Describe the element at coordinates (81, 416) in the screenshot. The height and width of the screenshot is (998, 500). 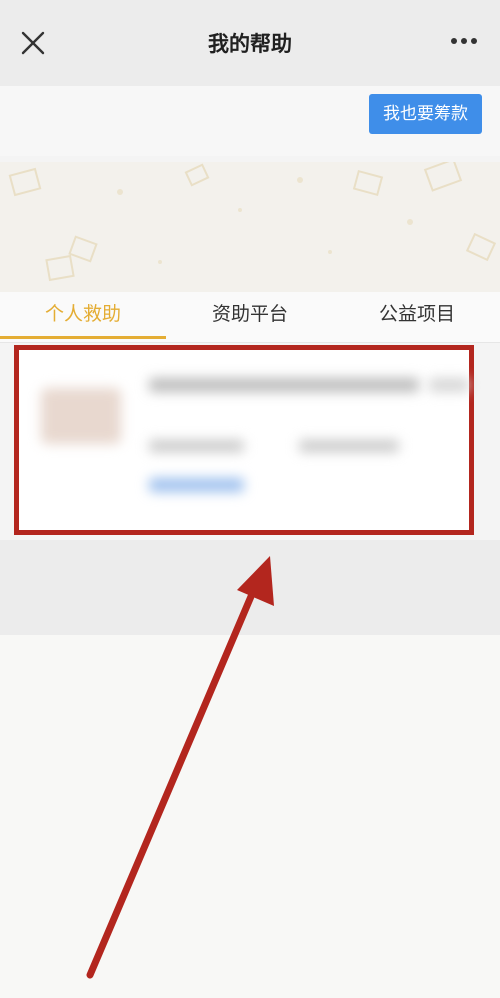
I see `project-thumbnail` at that location.